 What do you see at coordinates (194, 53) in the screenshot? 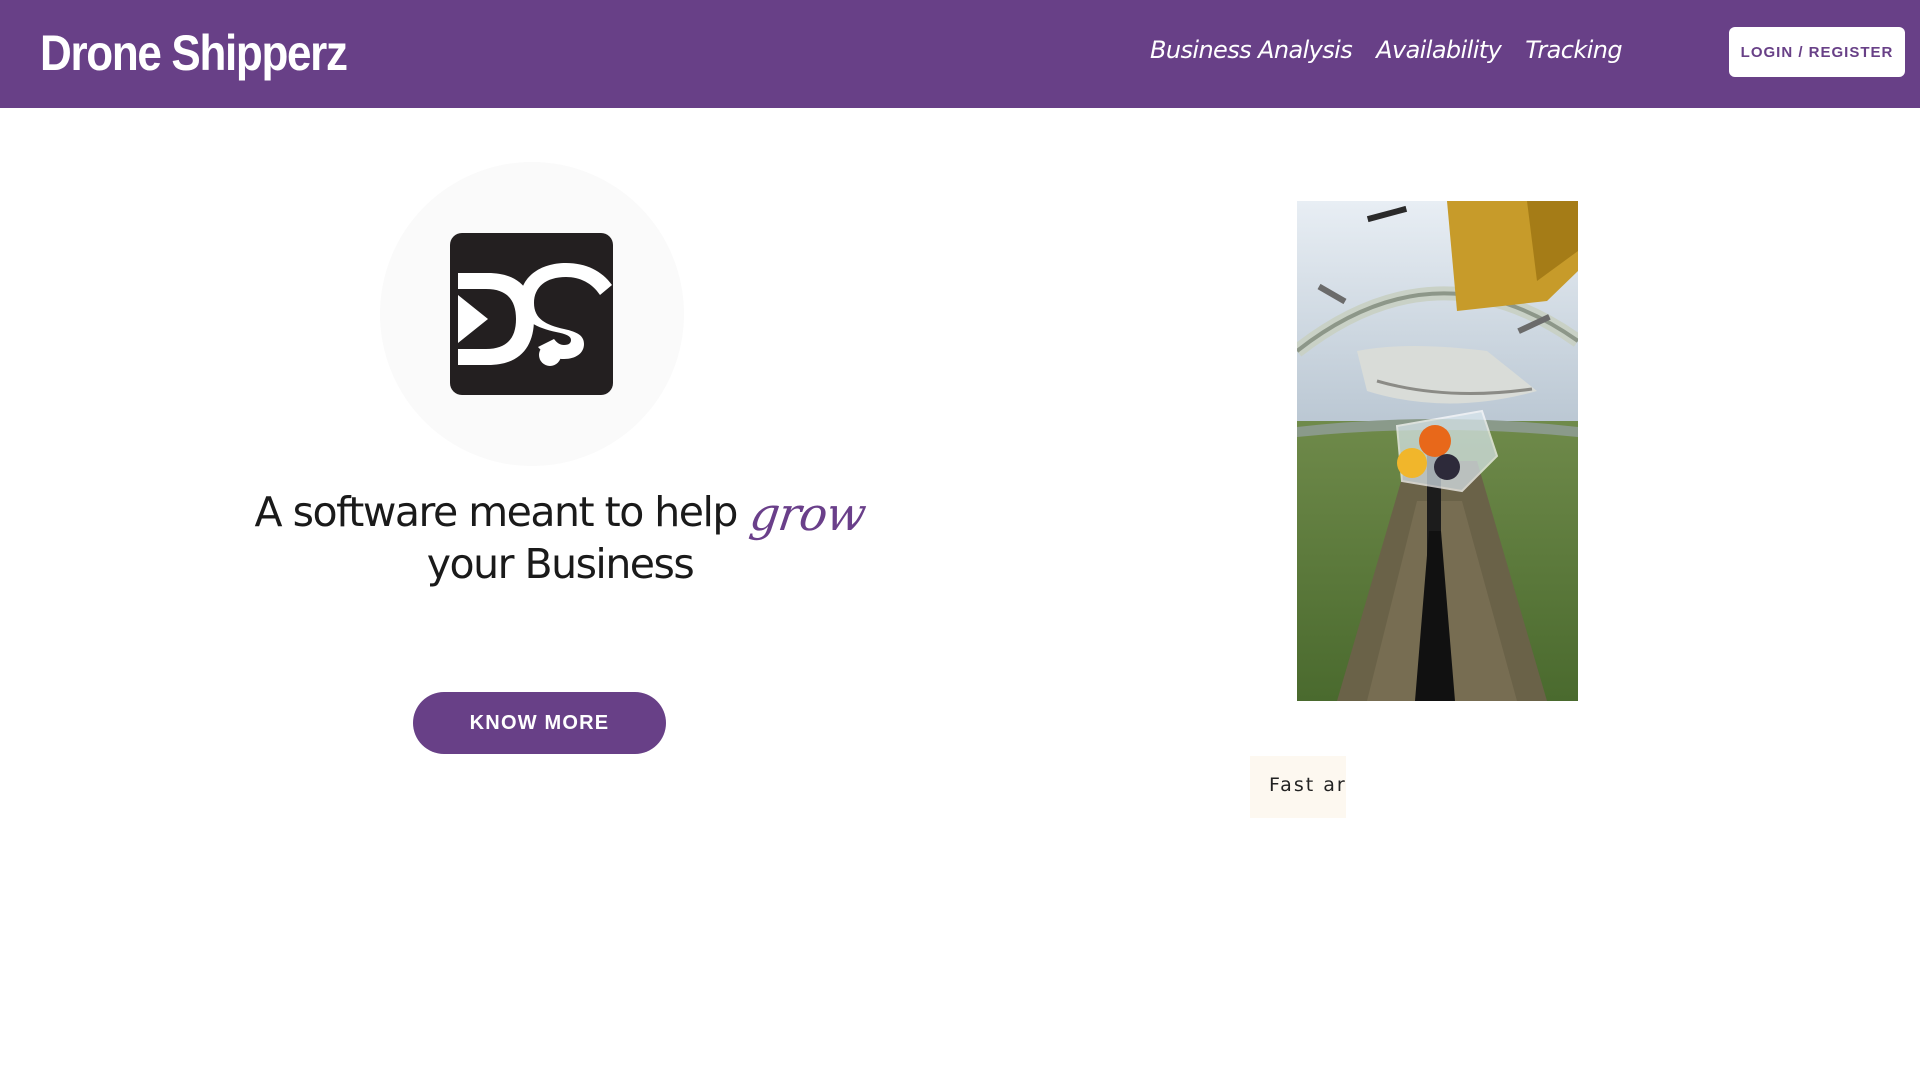
I see `brand-logo-text: Drone Shipperz` at bounding box center [194, 53].